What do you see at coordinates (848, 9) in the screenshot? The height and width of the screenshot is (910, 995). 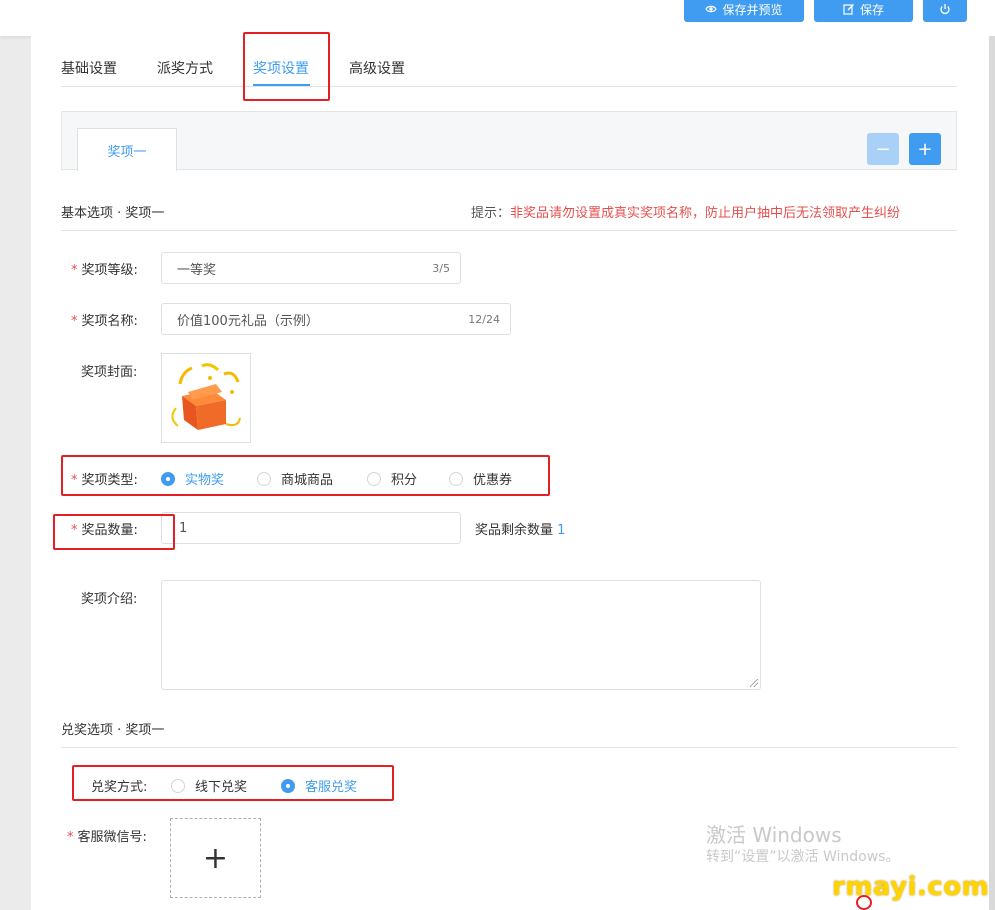 I see `edit-icon` at bounding box center [848, 9].